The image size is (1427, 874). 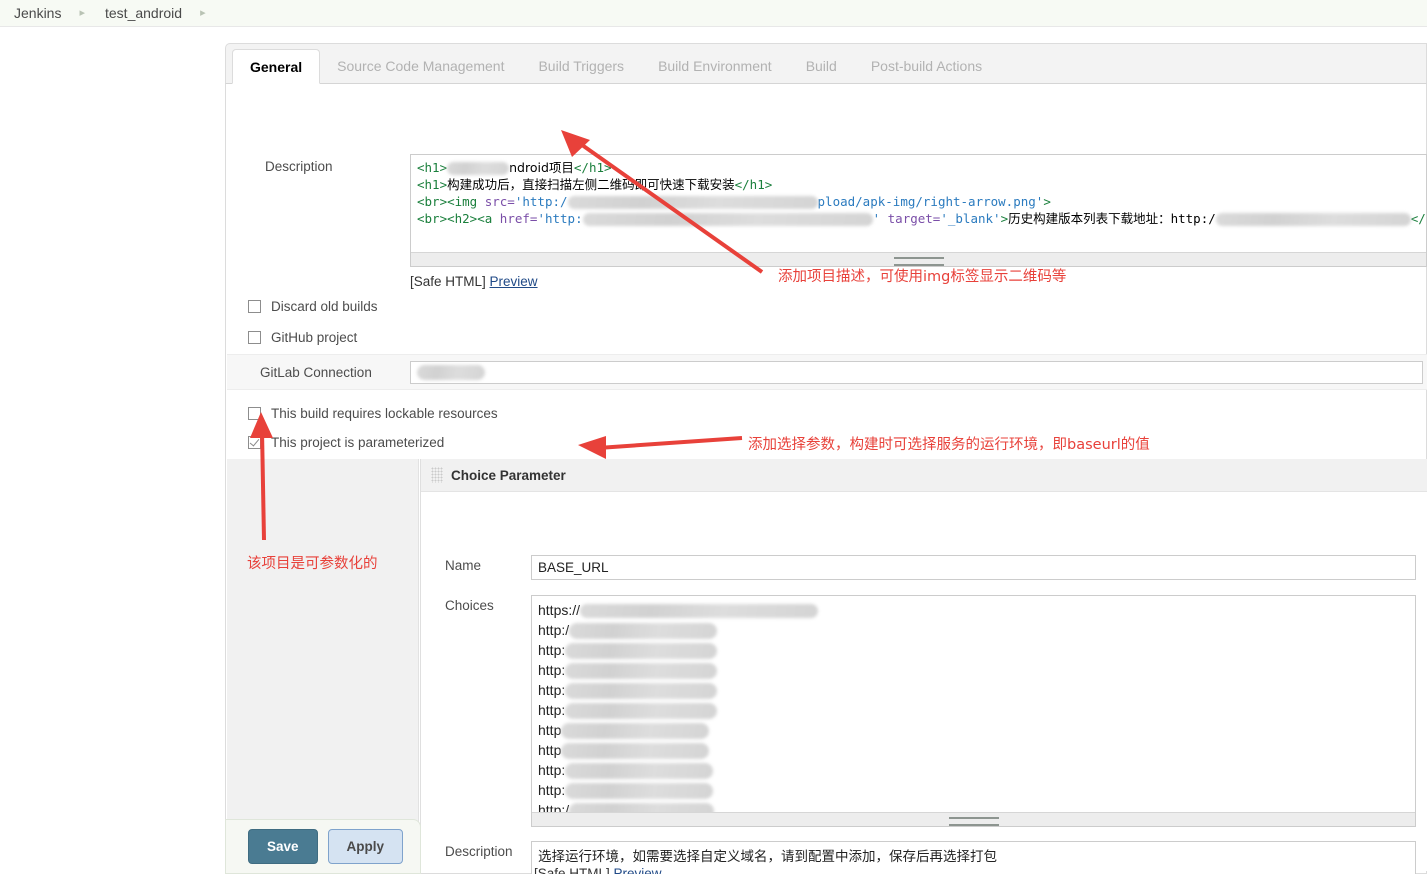 What do you see at coordinates (767, 856) in the screenshot?
I see `parameter-description-value: 选择运行环境，如需要选择自定义域名，请到配置中添加，保存后再选择打包` at bounding box center [767, 856].